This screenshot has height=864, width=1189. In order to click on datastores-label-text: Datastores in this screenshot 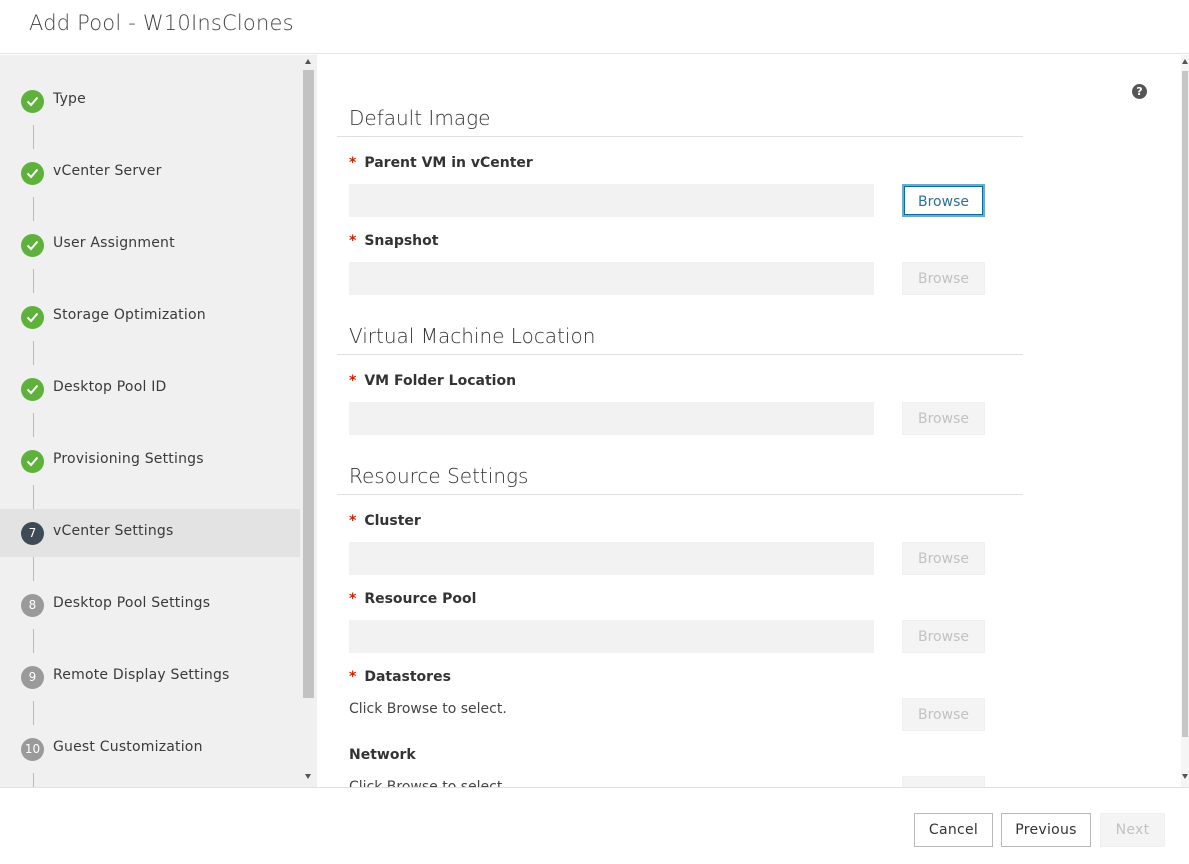, I will do `click(407, 677)`.